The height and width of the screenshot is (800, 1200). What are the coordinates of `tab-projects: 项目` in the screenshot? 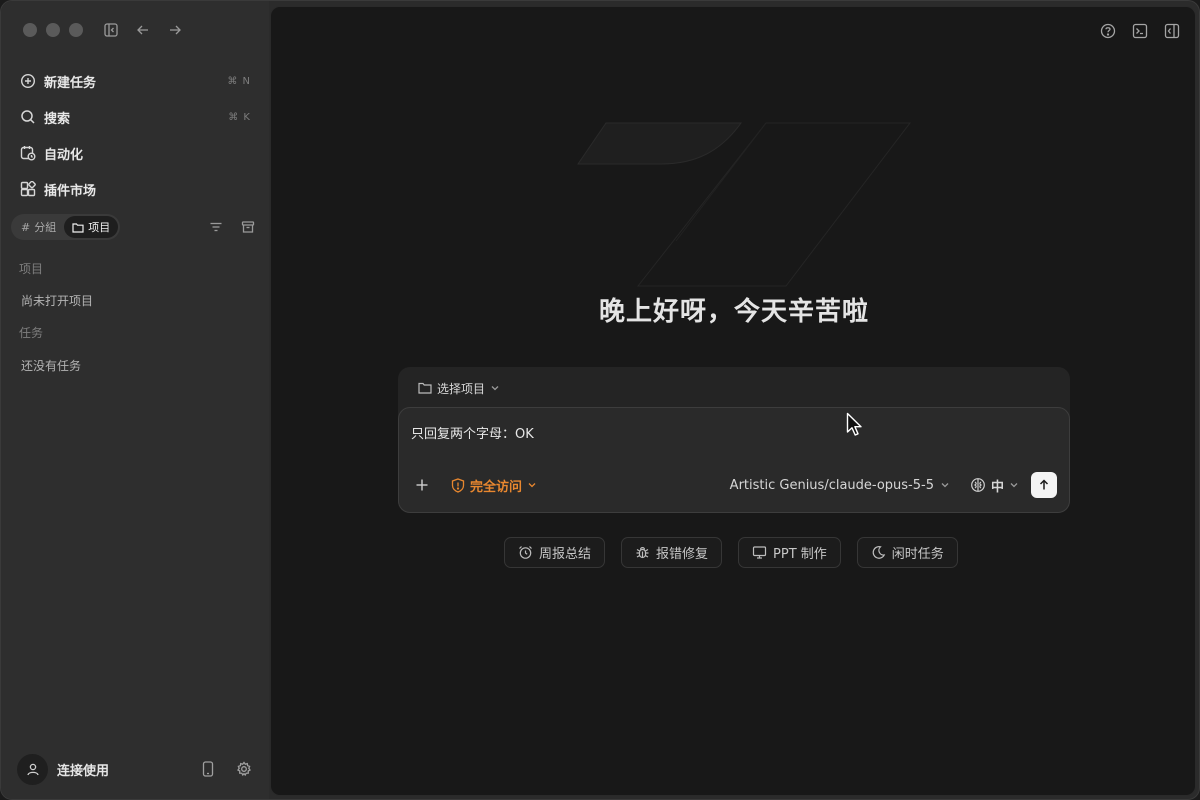 It's located at (91, 227).